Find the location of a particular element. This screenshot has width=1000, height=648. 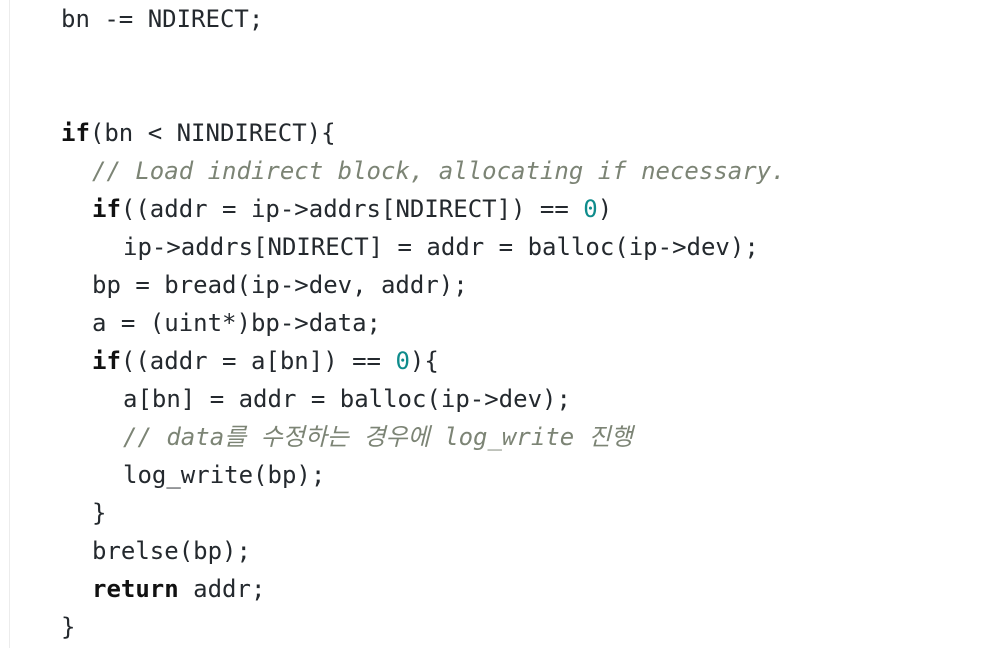

code-text: log_write(bp); is located at coordinates (224, 475).